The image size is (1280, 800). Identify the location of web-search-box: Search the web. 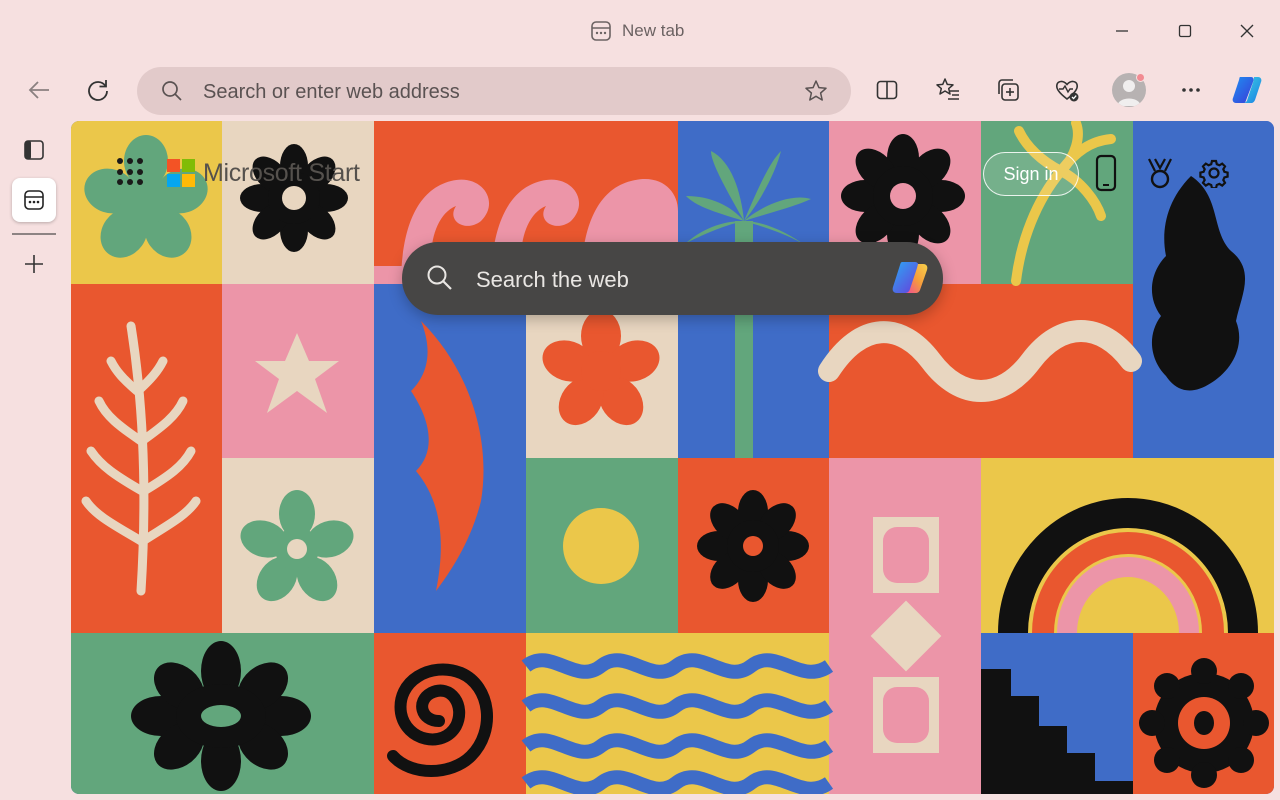
(672, 278).